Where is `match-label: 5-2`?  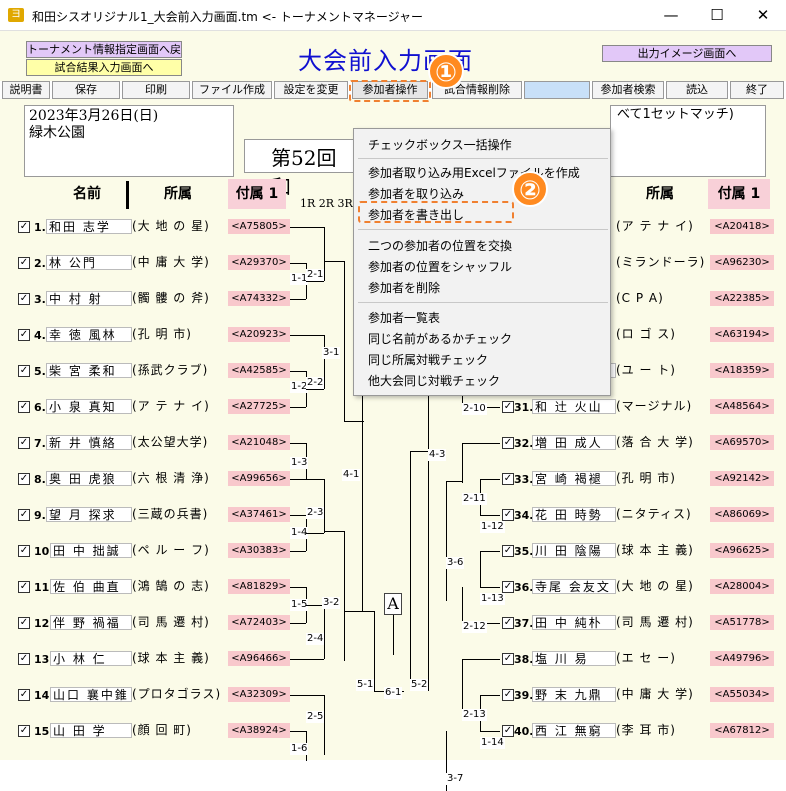 match-label: 5-2 is located at coordinates (419, 685).